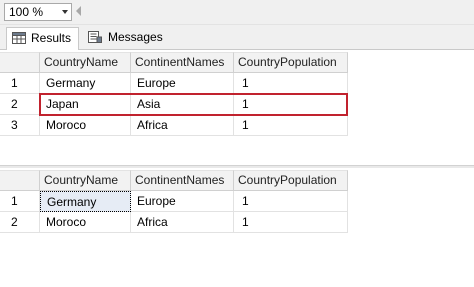  Describe the element at coordinates (26, 12) in the screenshot. I see `zoom-value: 100 %` at that location.